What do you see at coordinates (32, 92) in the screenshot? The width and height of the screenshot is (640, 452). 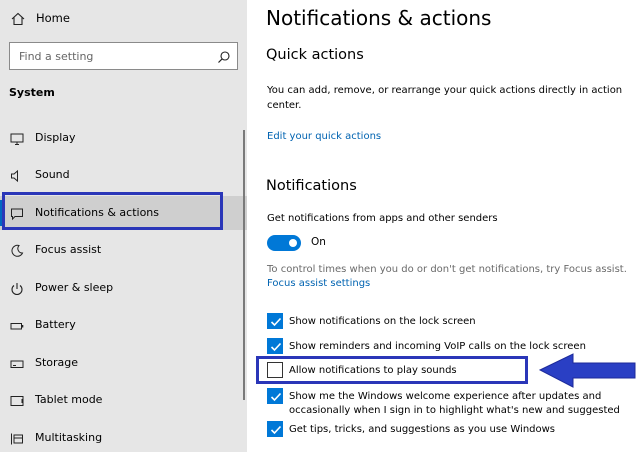 I see `sidebar-section-title: System` at bounding box center [32, 92].